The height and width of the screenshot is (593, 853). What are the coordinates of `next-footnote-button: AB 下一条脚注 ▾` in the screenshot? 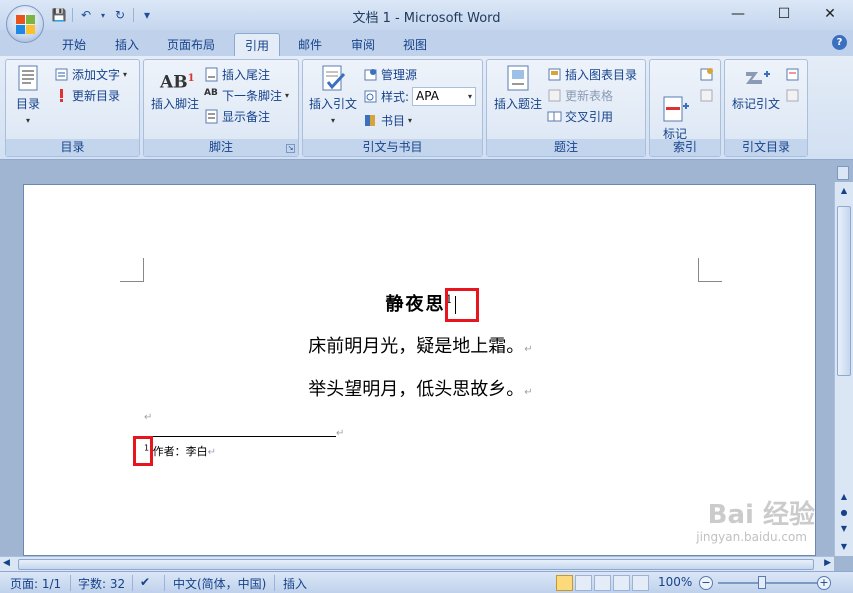 It's located at (246, 95).